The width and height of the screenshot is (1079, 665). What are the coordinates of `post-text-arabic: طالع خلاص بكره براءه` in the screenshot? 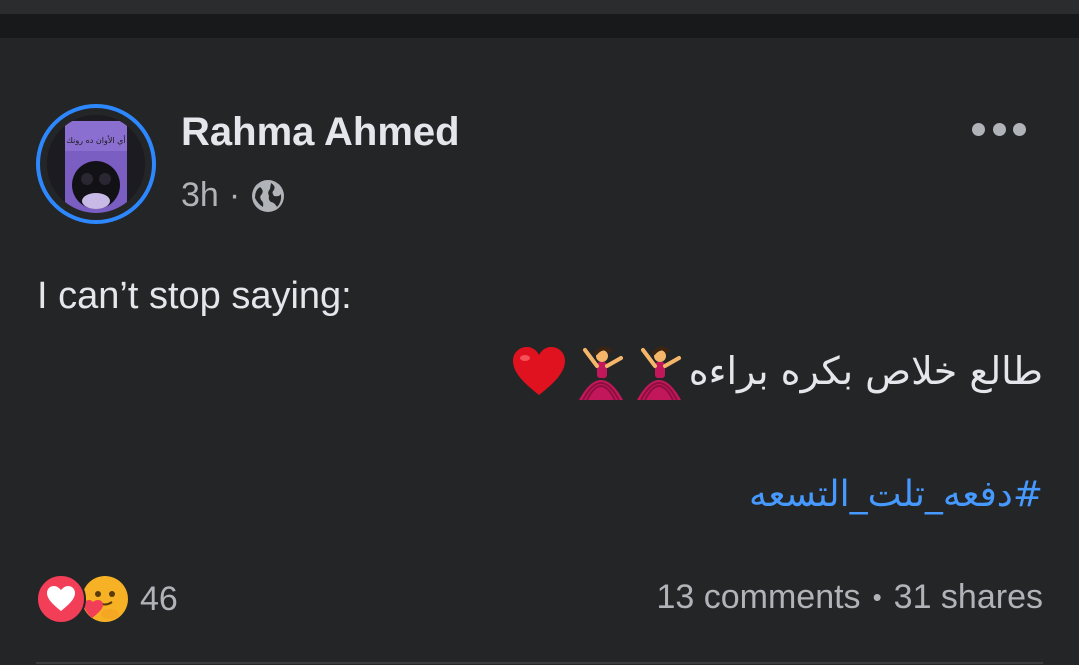 It's located at (865, 371).